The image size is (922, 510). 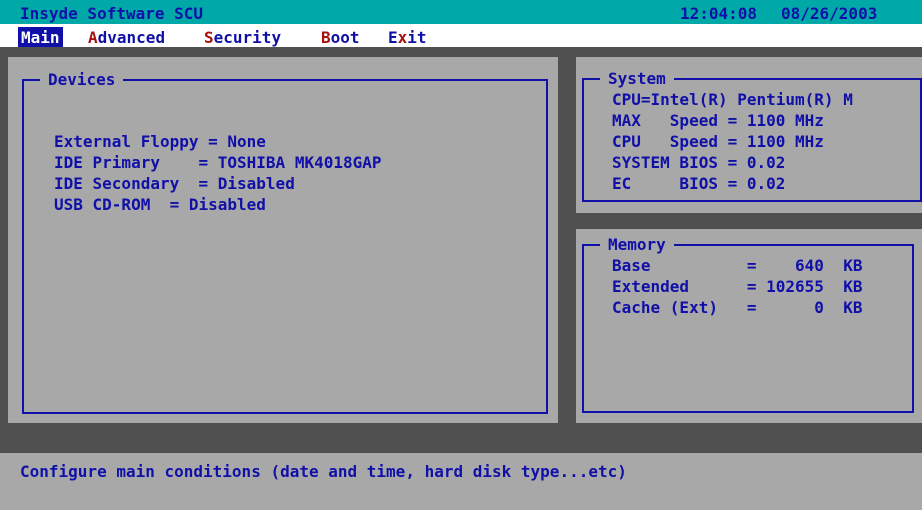 What do you see at coordinates (737, 286) in the screenshot?
I see `memory-extended: Extended = 102655 KB` at bounding box center [737, 286].